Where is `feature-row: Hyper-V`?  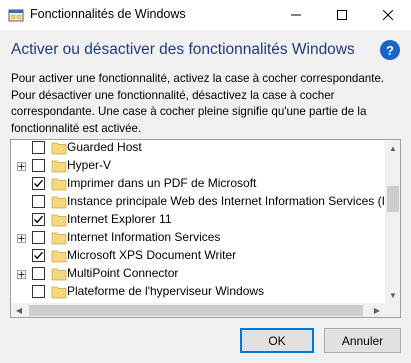 feature-row: Hyper-V is located at coordinates (198, 166).